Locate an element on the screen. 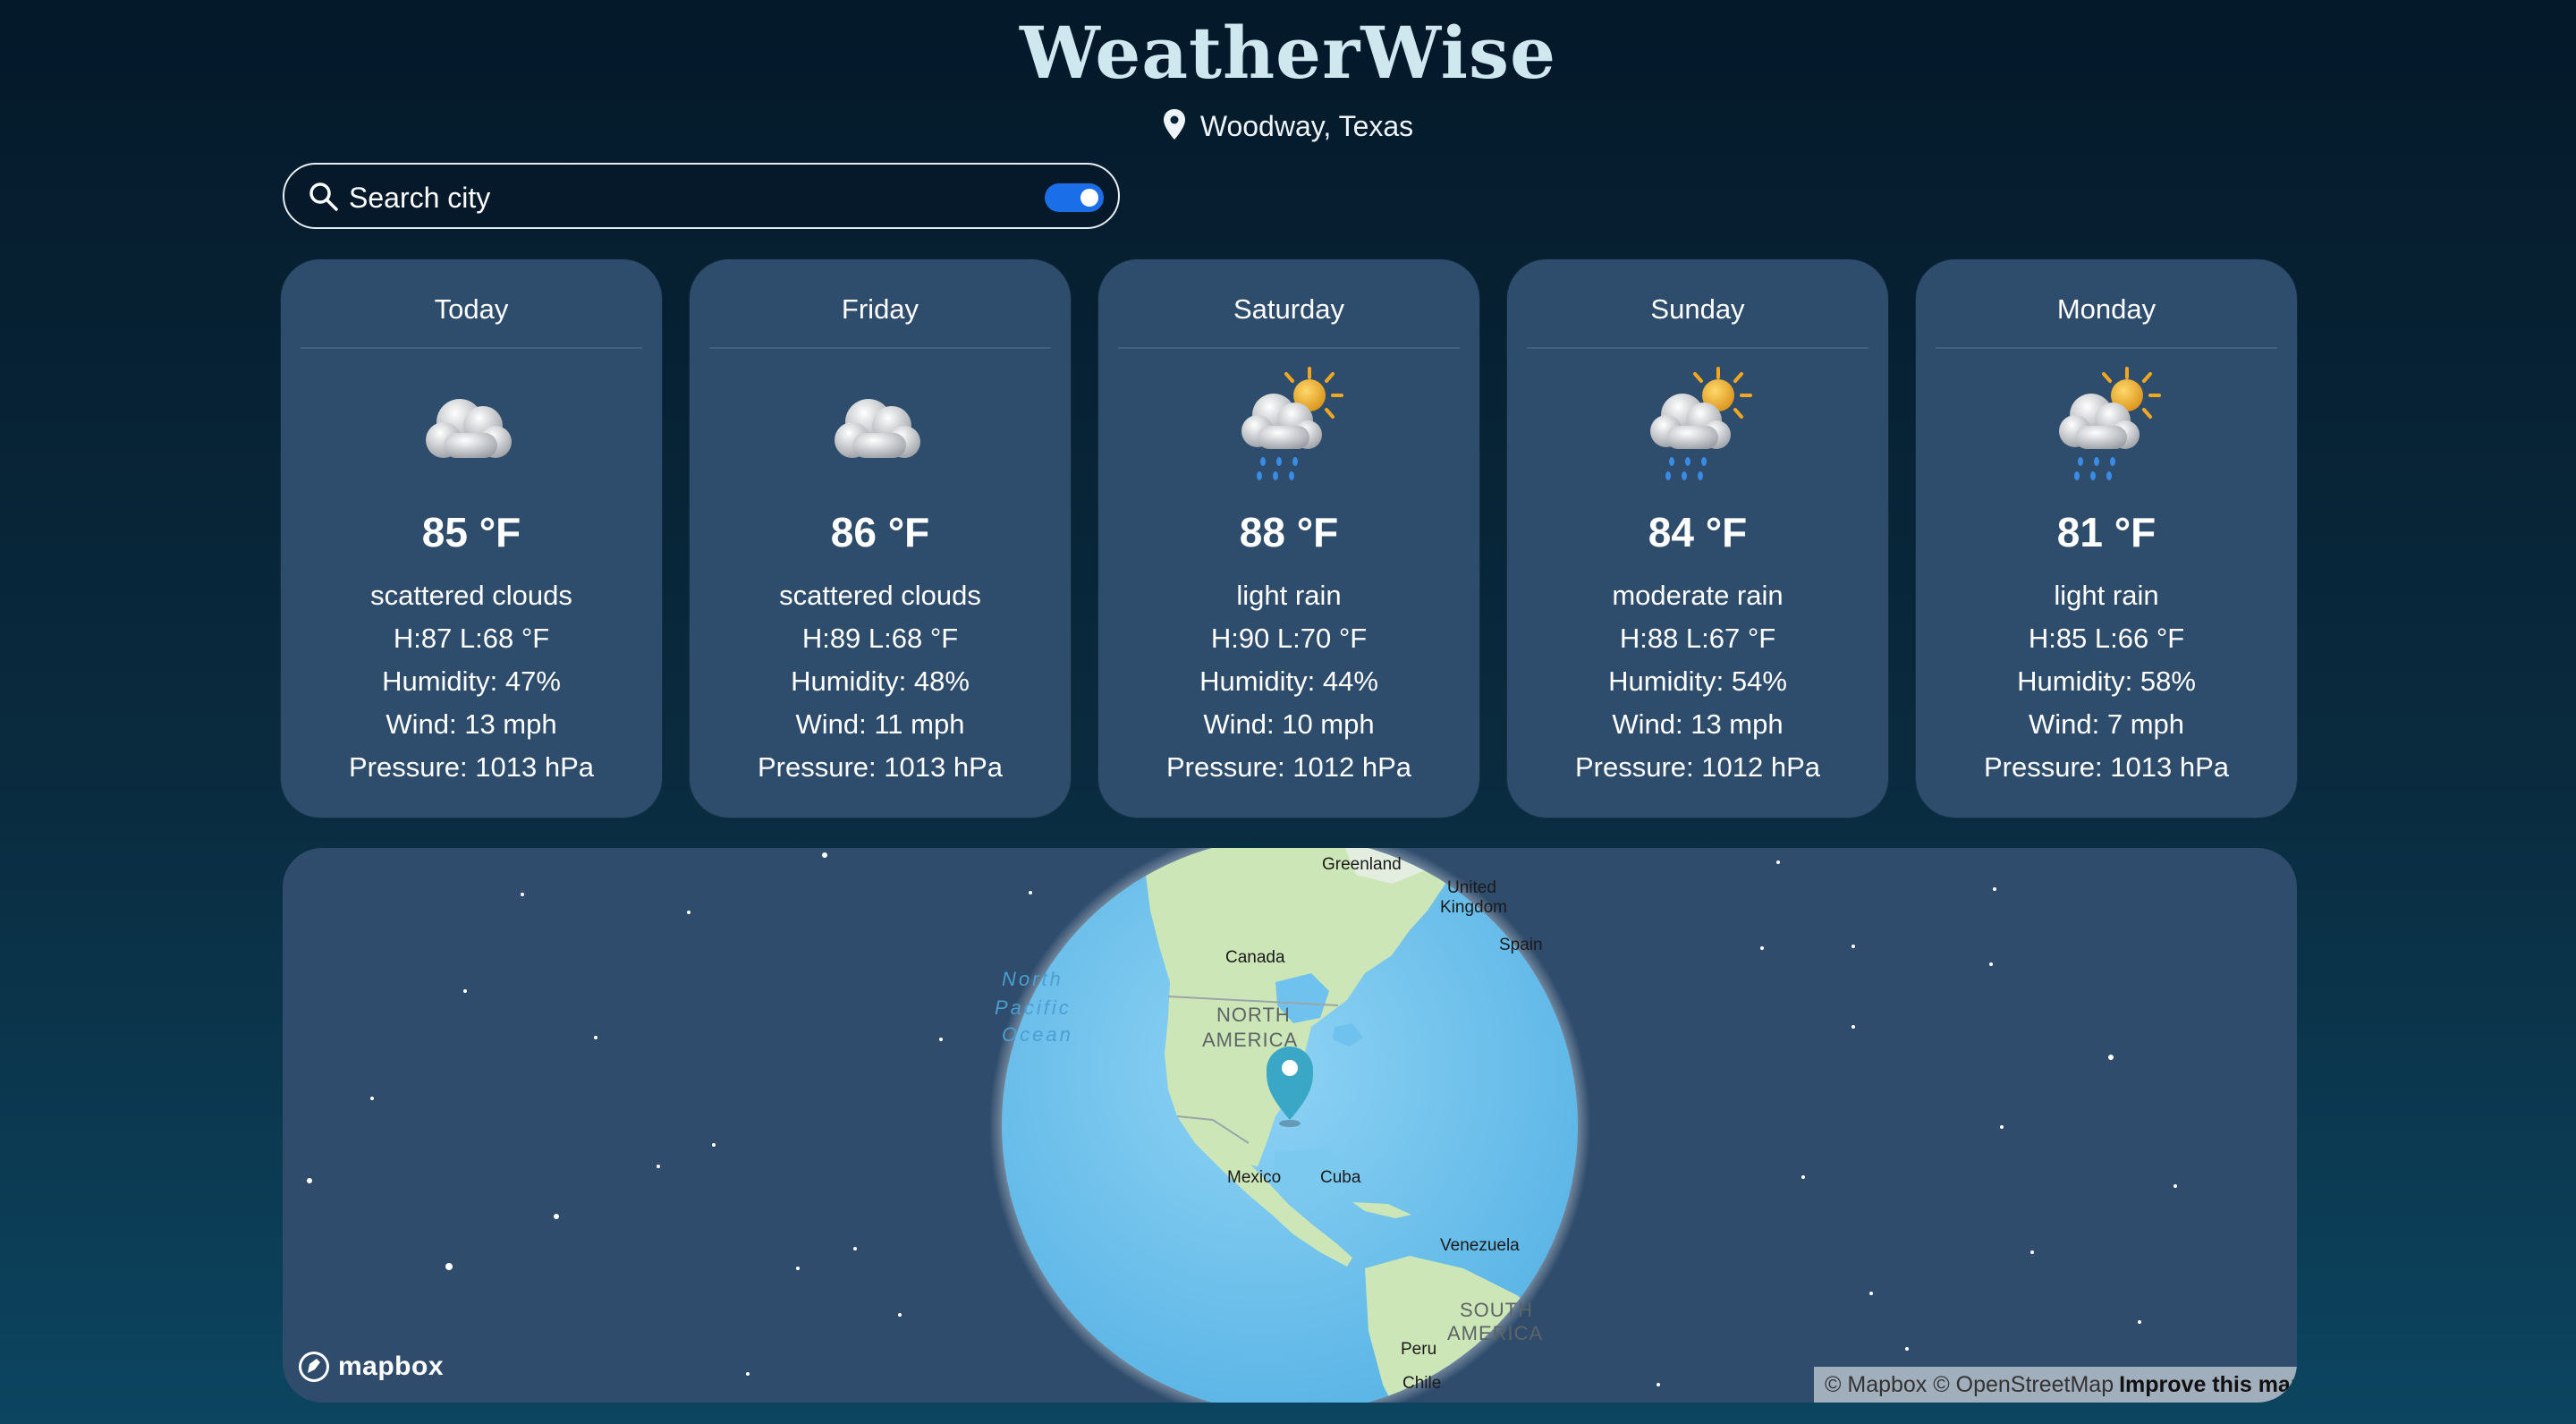 The image size is (2576, 1424). card-temperature: 85 °F is located at coordinates (471, 532).